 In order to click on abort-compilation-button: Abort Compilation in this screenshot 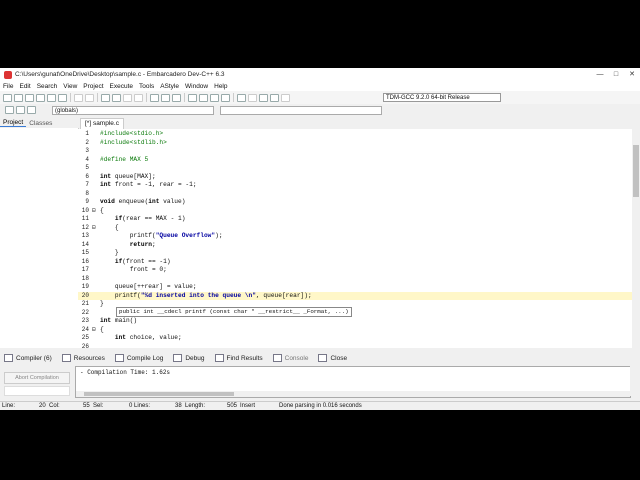, I will do `click(37, 378)`.